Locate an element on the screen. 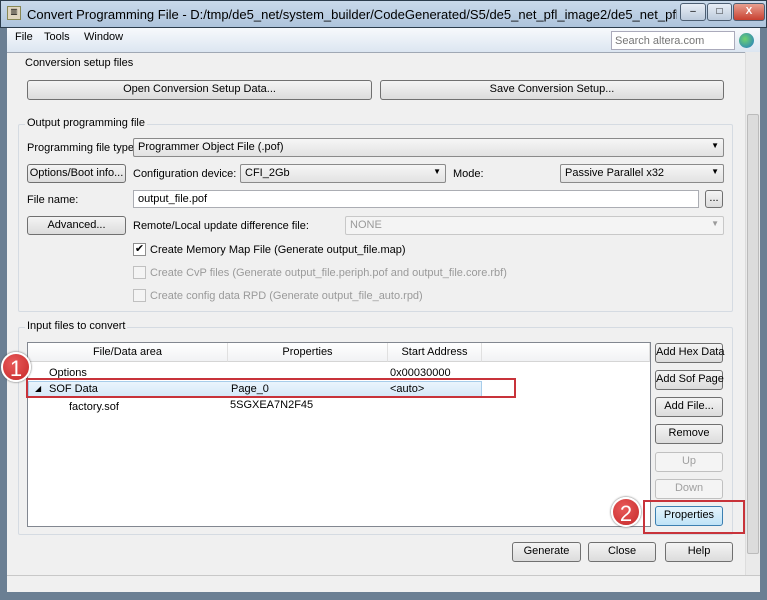 The image size is (767, 600). config-device-label: Configuration device: is located at coordinates (185, 174).